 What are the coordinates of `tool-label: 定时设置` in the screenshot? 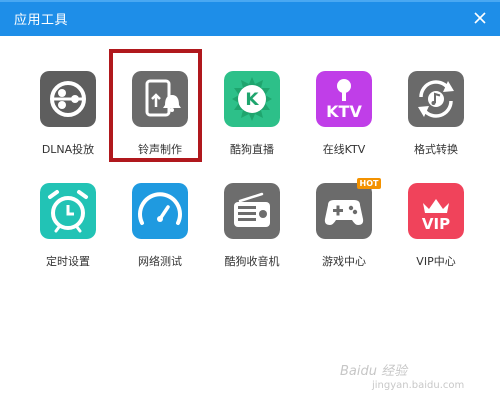 It's located at (68, 261).